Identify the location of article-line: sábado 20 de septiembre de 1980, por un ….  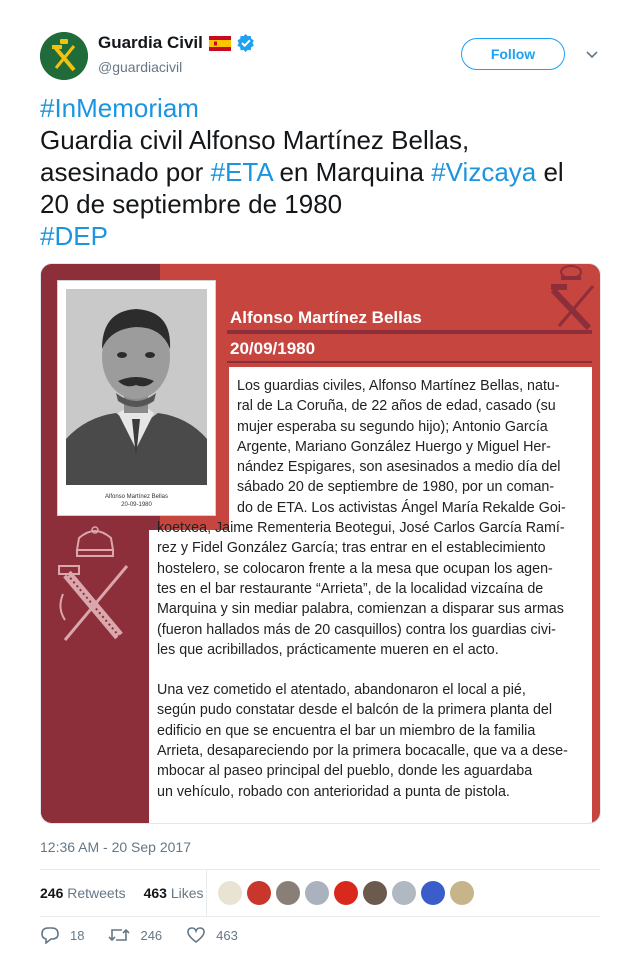
(396, 487).